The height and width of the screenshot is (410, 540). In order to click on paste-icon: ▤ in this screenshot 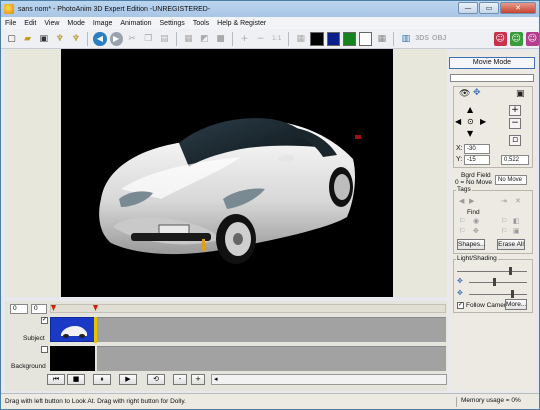, I will do `click(164, 39)`.